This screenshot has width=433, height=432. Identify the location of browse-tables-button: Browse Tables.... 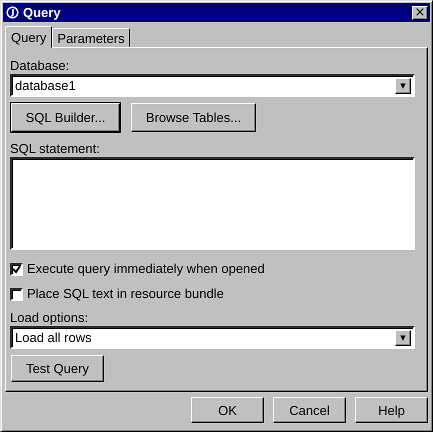
(193, 117).